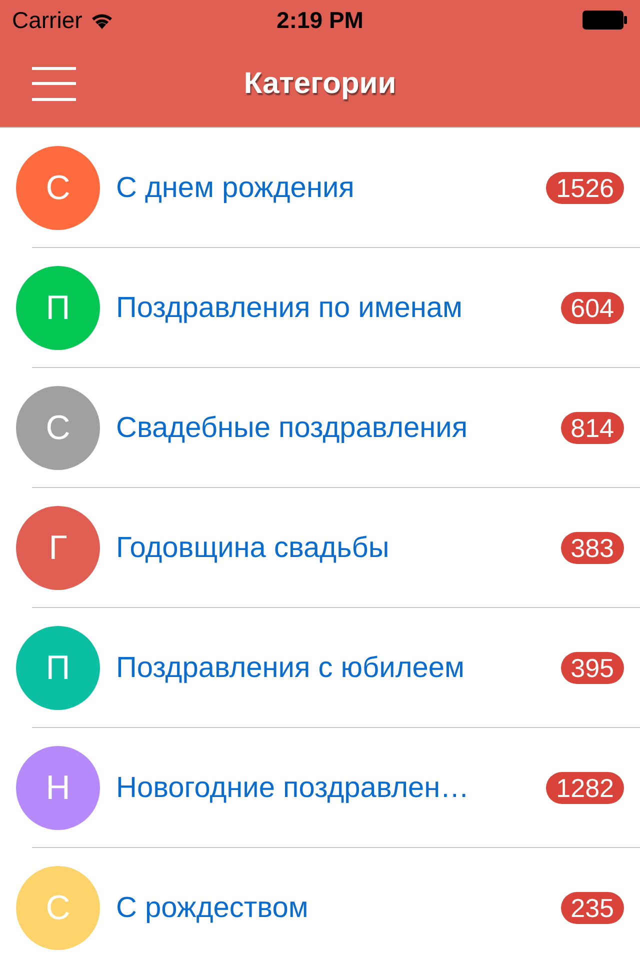 The image size is (640, 960). I want to click on category-row: С С днем рождения 1526, so click(320, 188).